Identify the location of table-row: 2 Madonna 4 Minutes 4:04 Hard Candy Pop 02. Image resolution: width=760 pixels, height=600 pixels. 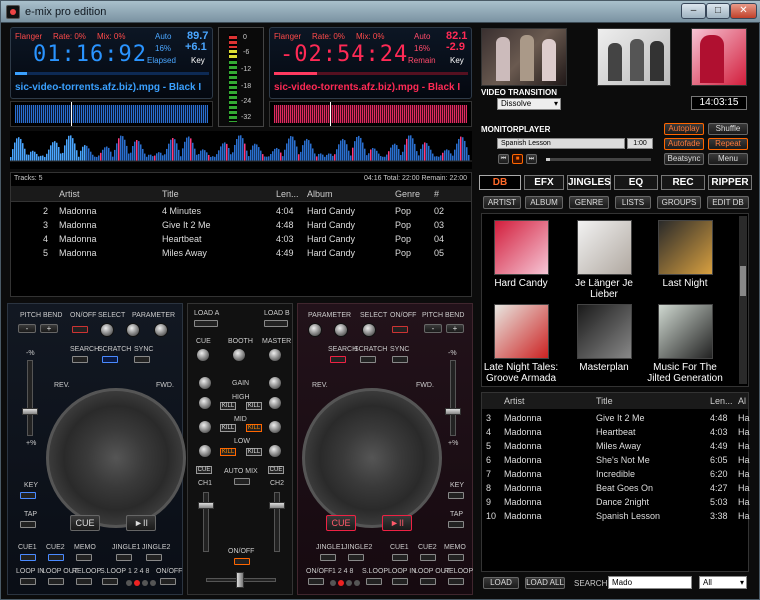
(241, 211).